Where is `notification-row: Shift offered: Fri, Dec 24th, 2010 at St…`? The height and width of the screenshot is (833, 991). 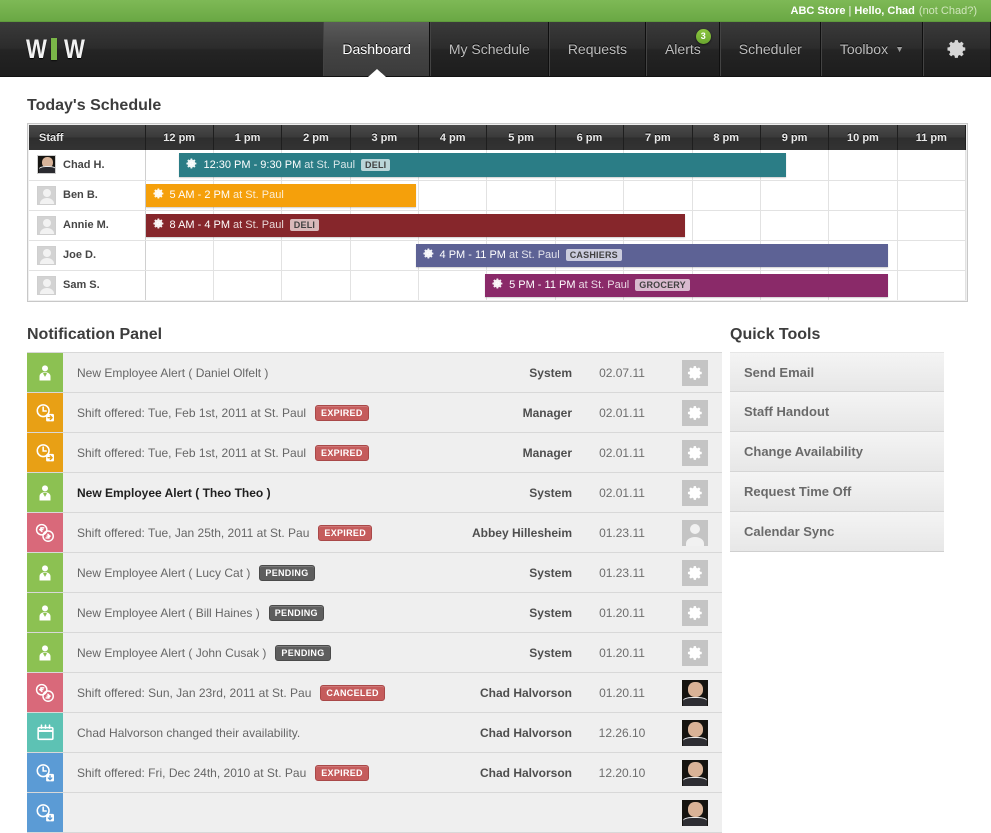
notification-row: Shift offered: Fri, Dec 24th, 2010 at St… is located at coordinates (374, 773).